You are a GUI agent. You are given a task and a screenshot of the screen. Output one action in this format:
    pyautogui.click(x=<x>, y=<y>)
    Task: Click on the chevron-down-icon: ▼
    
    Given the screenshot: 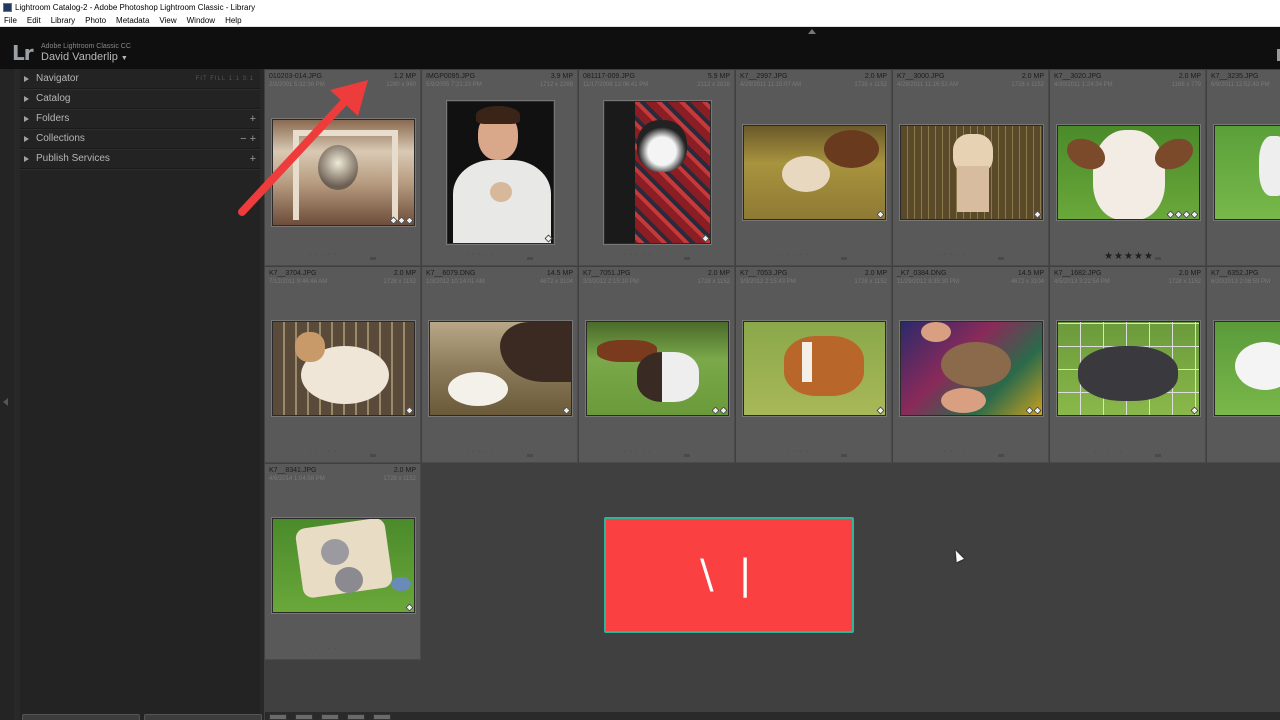 What is the action you would take?
    pyautogui.click(x=124, y=58)
    